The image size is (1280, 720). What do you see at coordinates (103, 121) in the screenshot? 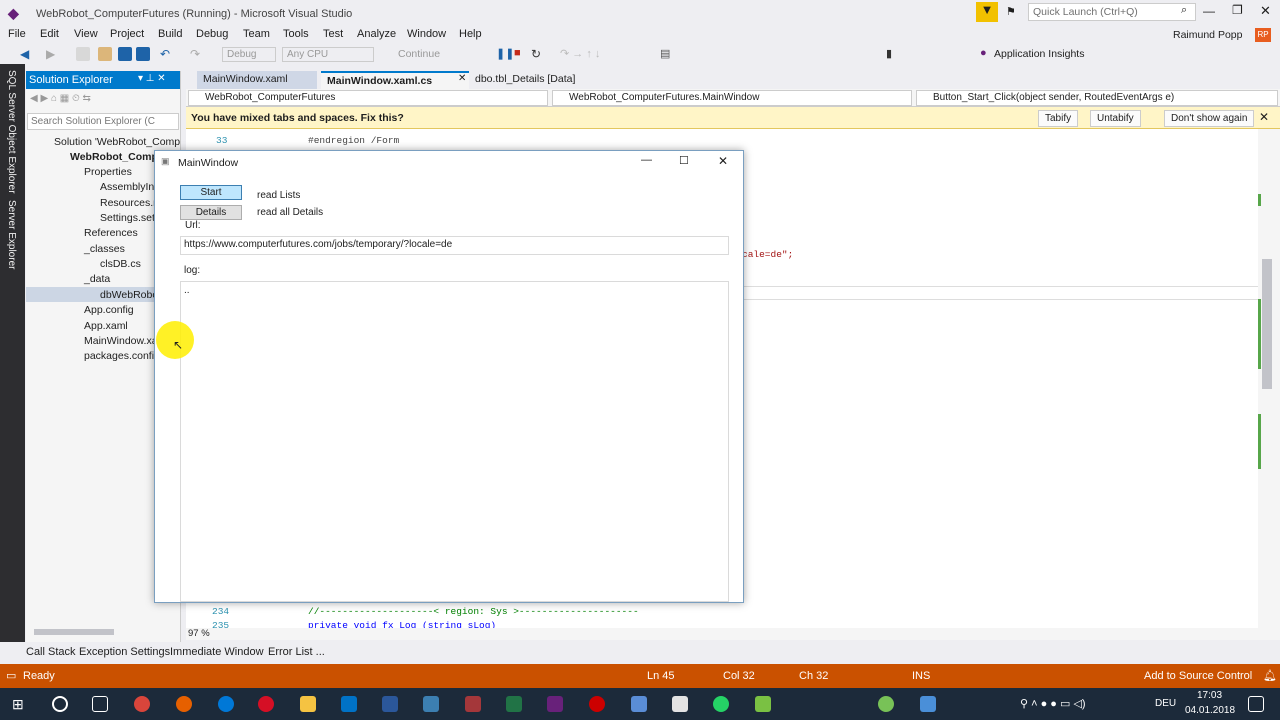
I see `solution-search-input: Search Solution Explorer (C` at bounding box center [103, 121].